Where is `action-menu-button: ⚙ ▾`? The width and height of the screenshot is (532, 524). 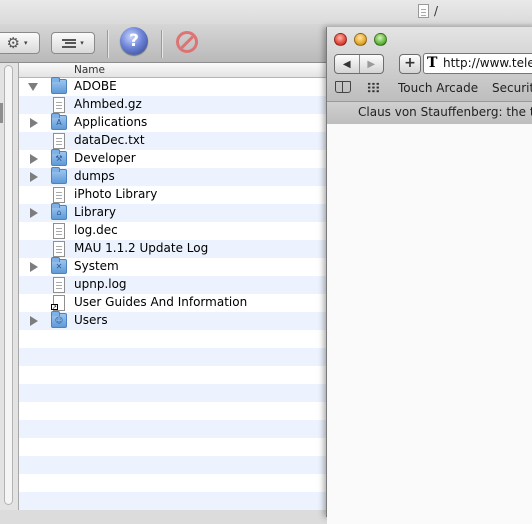
action-menu-button: ⚙ ▾ is located at coordinates (20, 43).